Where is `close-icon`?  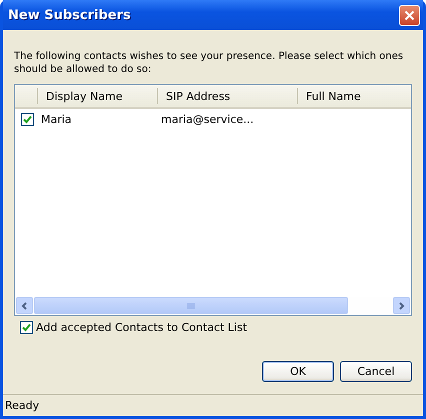
close-icon is located at coordinates (409, 15).